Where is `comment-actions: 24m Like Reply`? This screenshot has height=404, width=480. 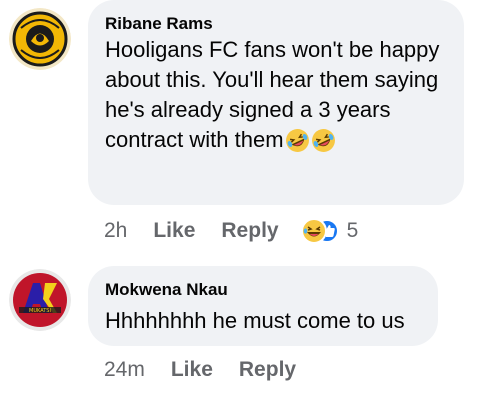 comment-actions: 24m Like Reply is located at coordinates (200, 370).